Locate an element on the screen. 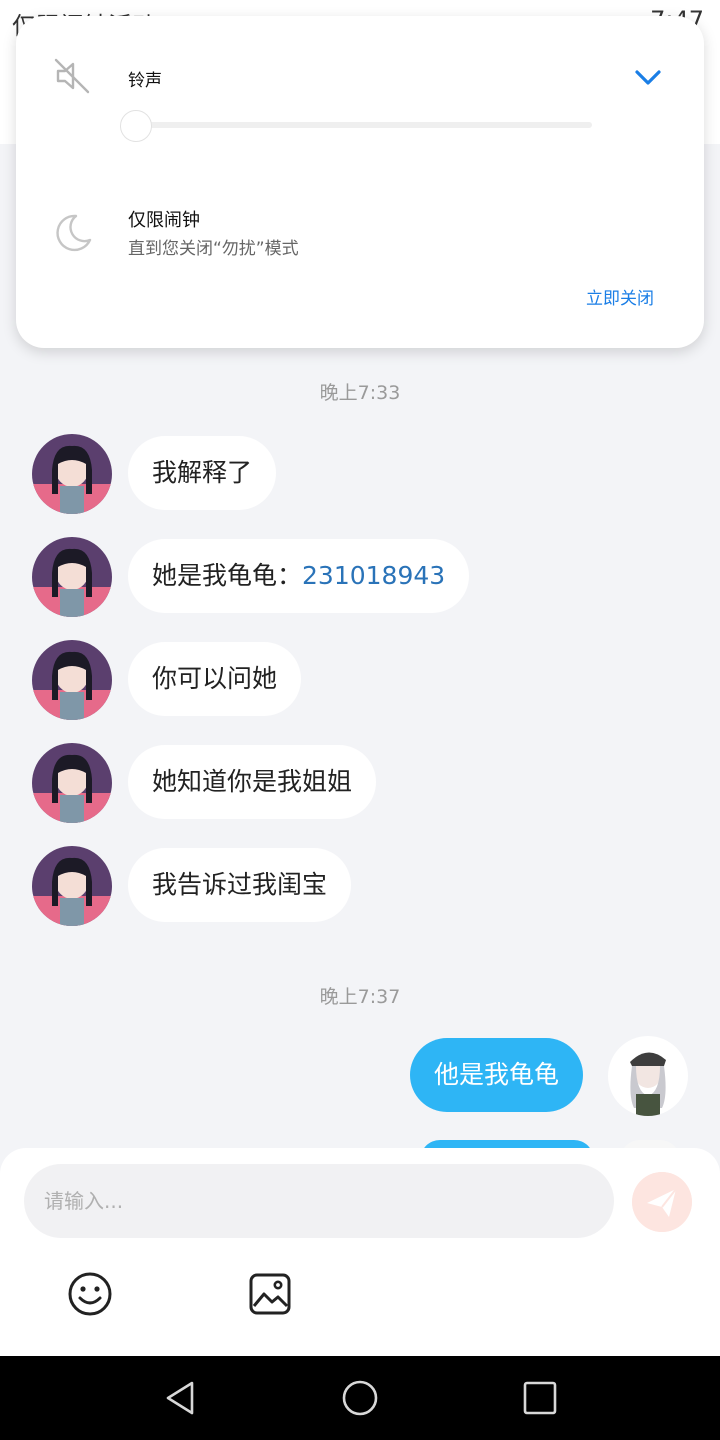 This screenshot has width=720, height=1440. message-row-incoming: 我告诉过我闺宝 is located at coordinates (360, 886).